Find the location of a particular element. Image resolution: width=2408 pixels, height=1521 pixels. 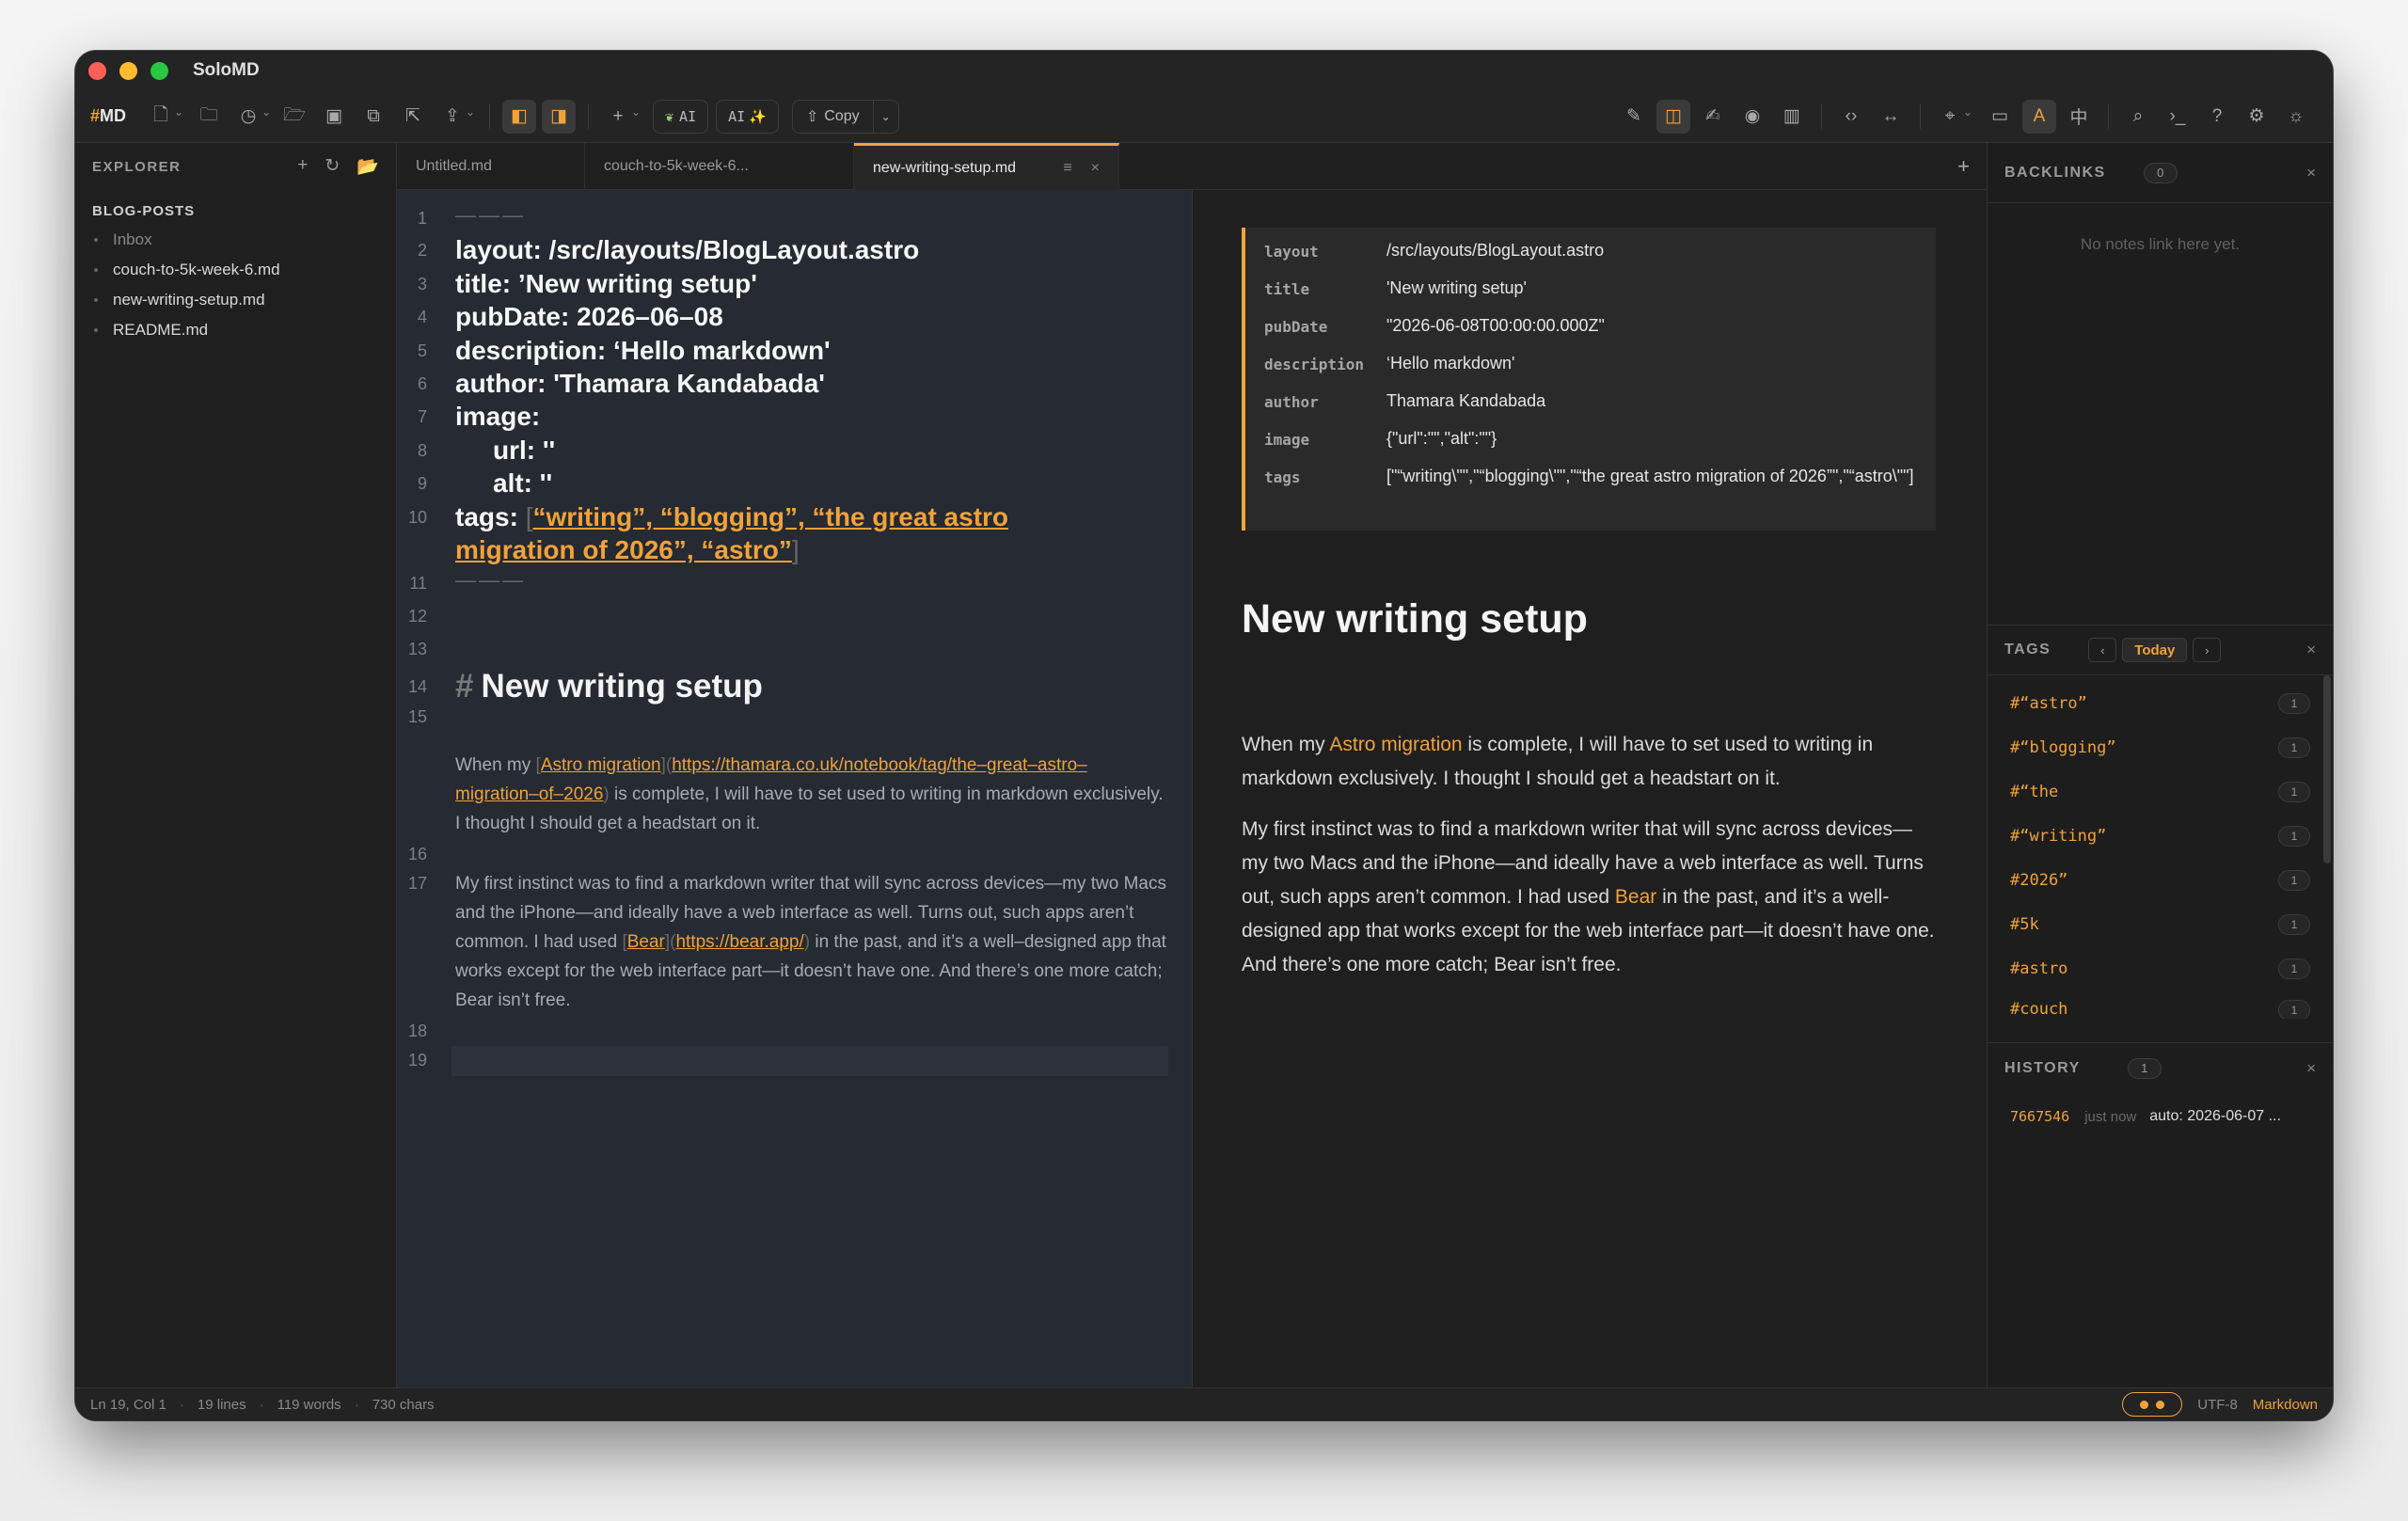

copy-dropdown-icon: ⌄ is located at coordinates (886, 116).